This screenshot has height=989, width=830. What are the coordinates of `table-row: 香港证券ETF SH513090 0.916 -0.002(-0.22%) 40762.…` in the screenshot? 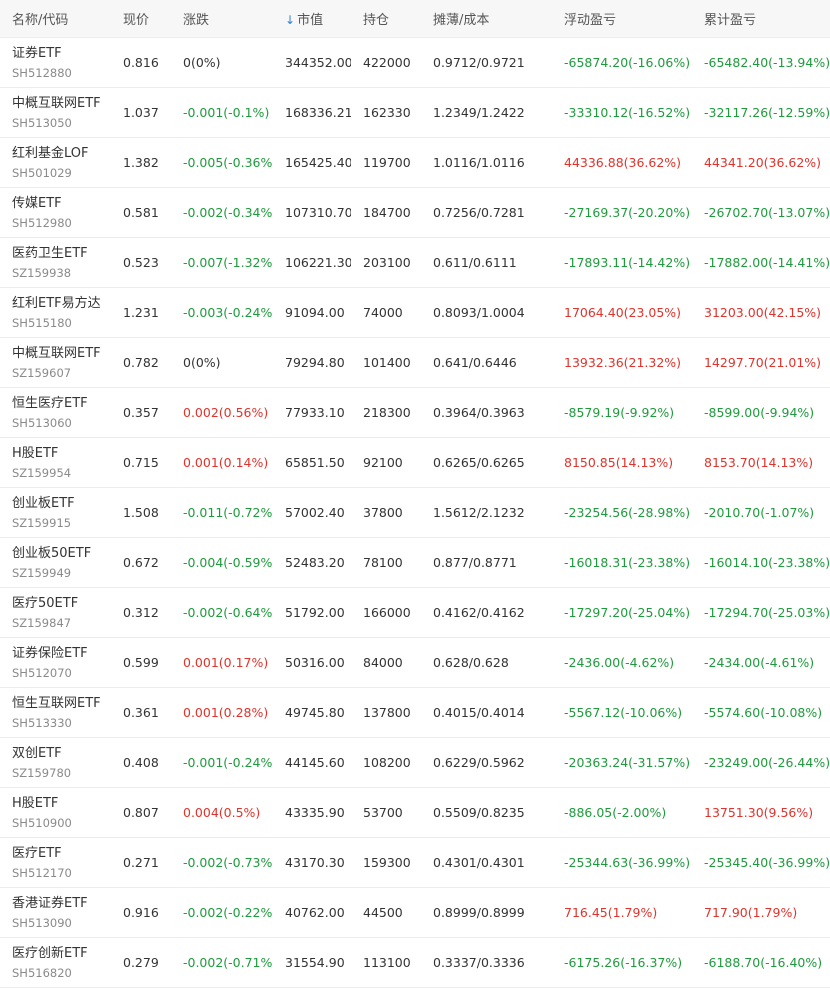 It's located at (415, 913).